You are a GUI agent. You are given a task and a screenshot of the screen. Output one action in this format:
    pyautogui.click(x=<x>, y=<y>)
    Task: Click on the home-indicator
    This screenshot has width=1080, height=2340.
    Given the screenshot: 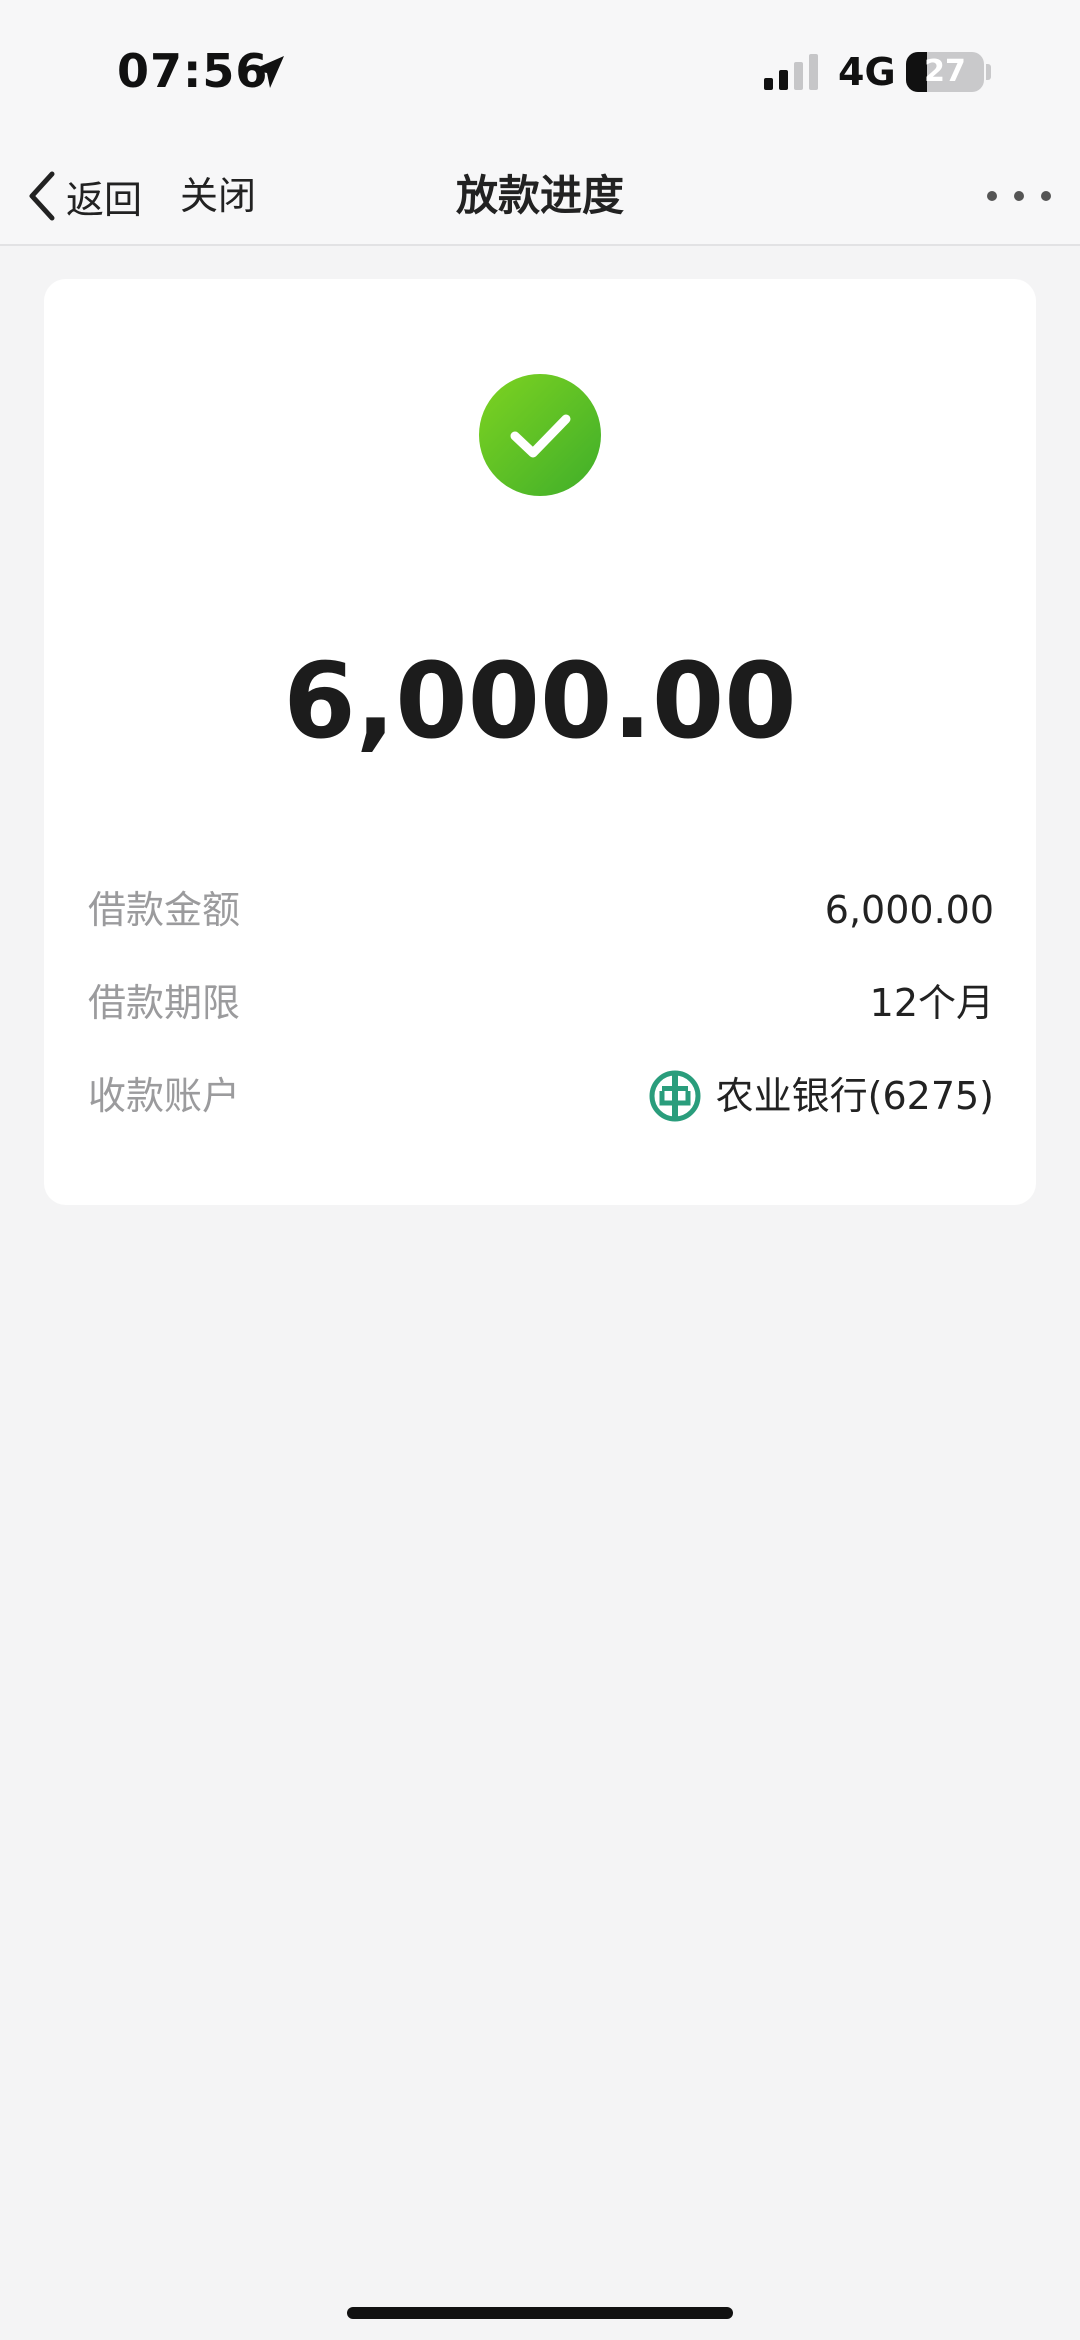 What is the action you would take?
    pyautogui.click(x=540, y=2313)
    